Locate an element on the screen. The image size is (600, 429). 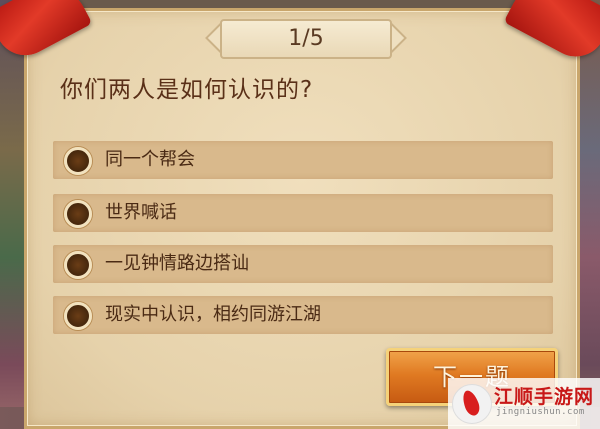
watermark-title: 江顺手游网 is located at coordinates (544, 397).